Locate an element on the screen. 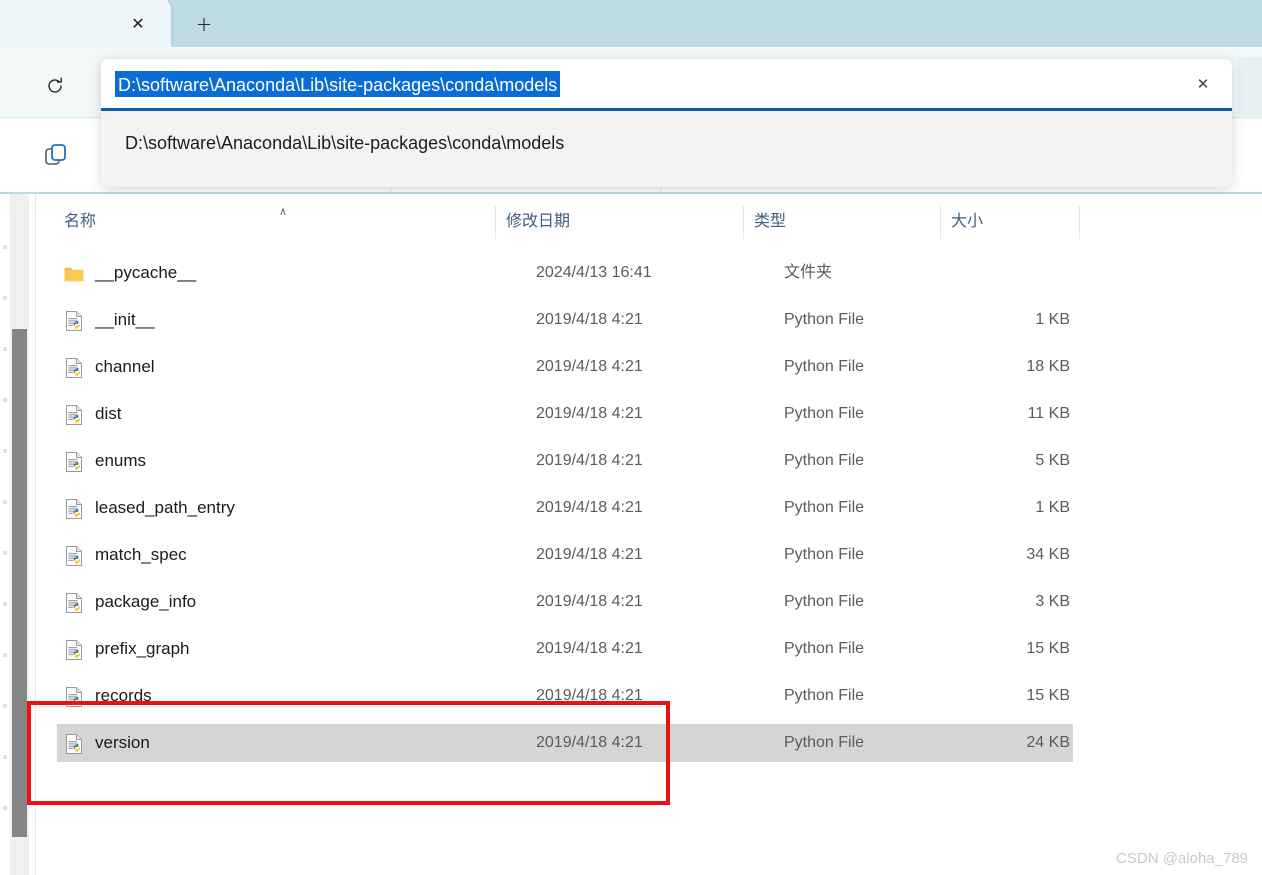 The image size is (1262, 875). column-header-type: 类型 is located at coordinates (770, 222).